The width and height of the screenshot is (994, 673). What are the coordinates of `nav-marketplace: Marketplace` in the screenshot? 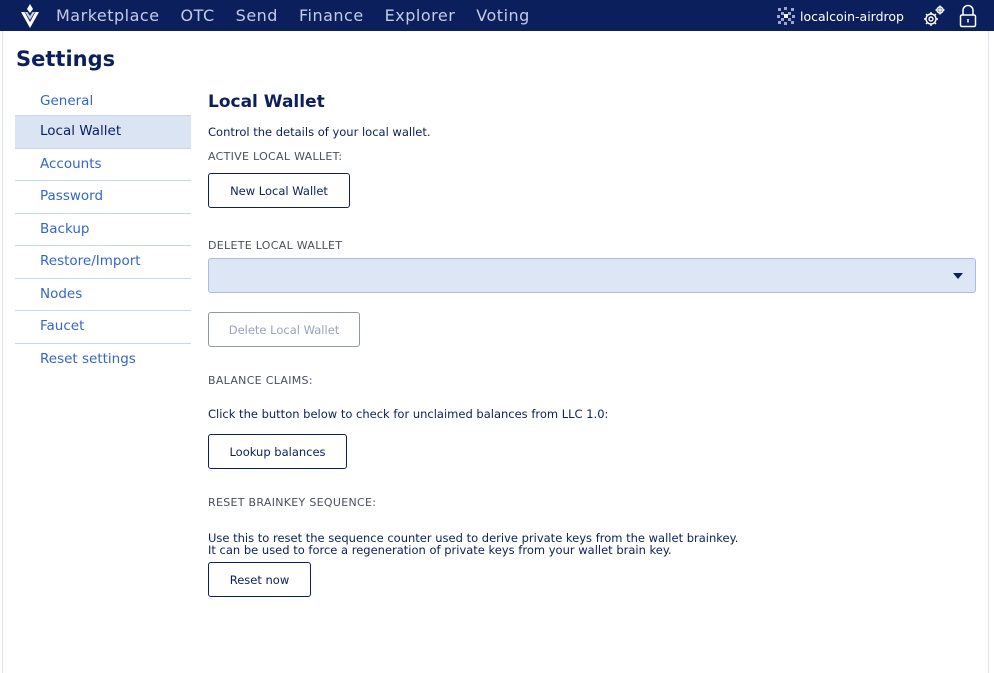 It's located at (108, 15).